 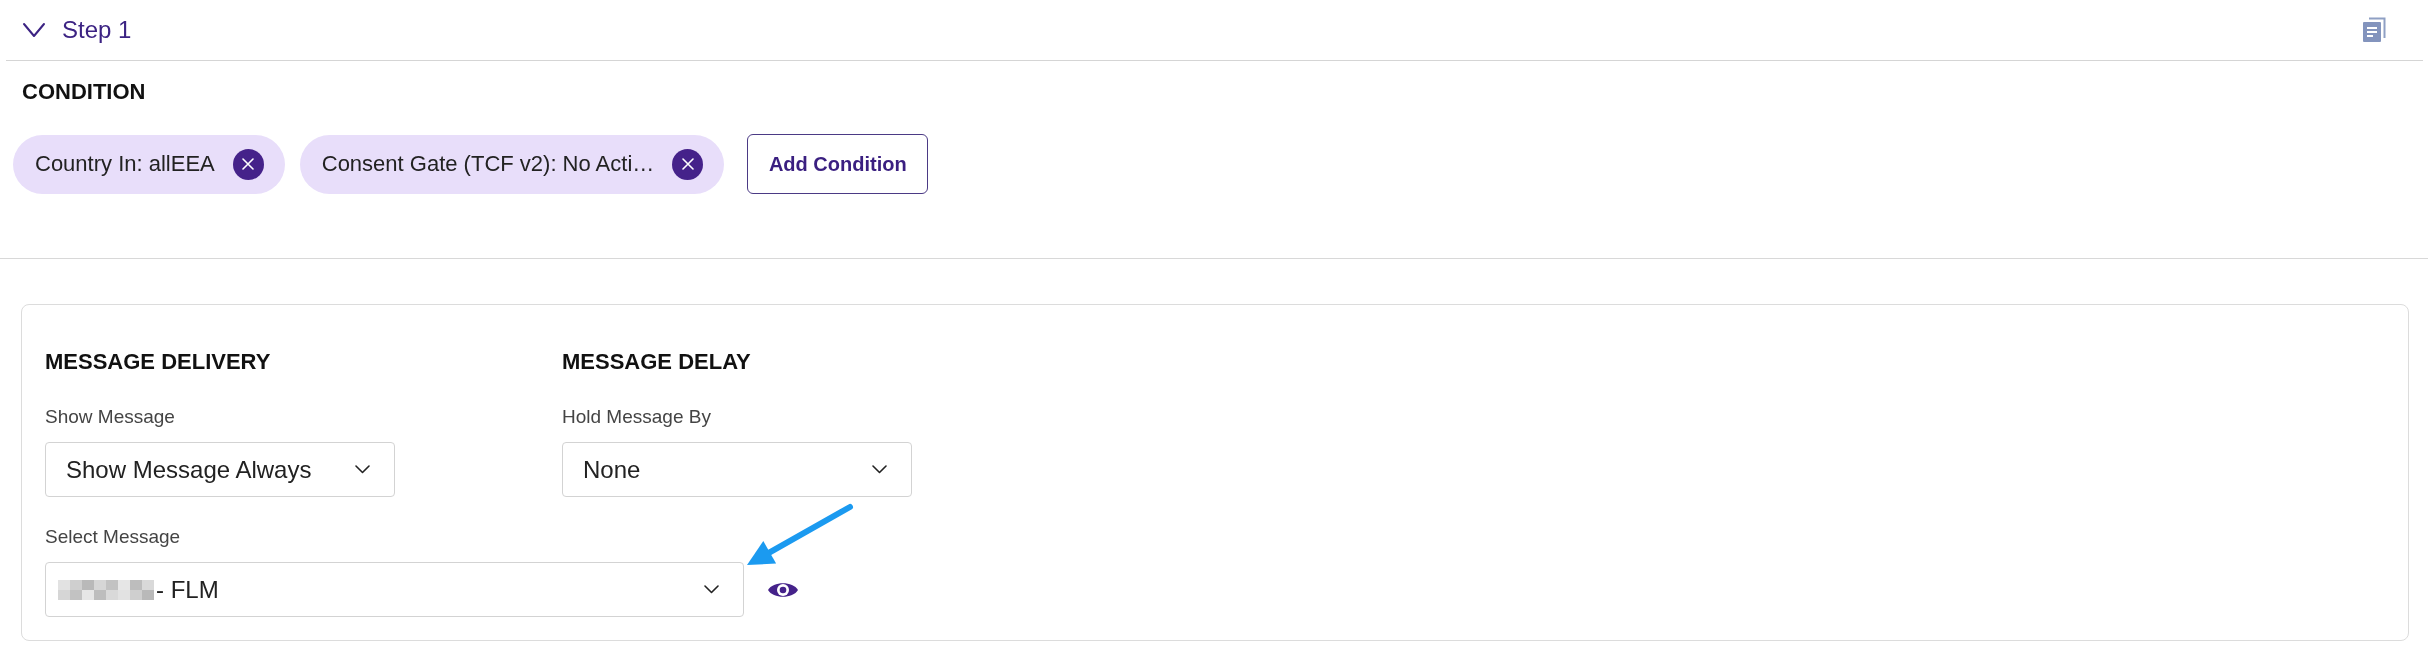 What do you see at coordinates (636, 417) in the screenshot?
I see `field-label: Hold Message By` at bounding box center [636, 417].